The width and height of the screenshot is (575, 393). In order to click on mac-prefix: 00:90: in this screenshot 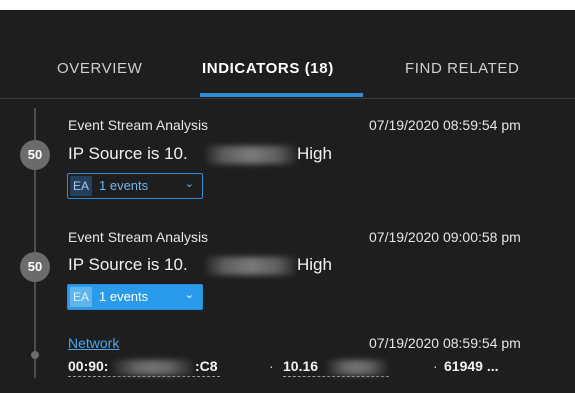, I will do `click(88, 366)`.